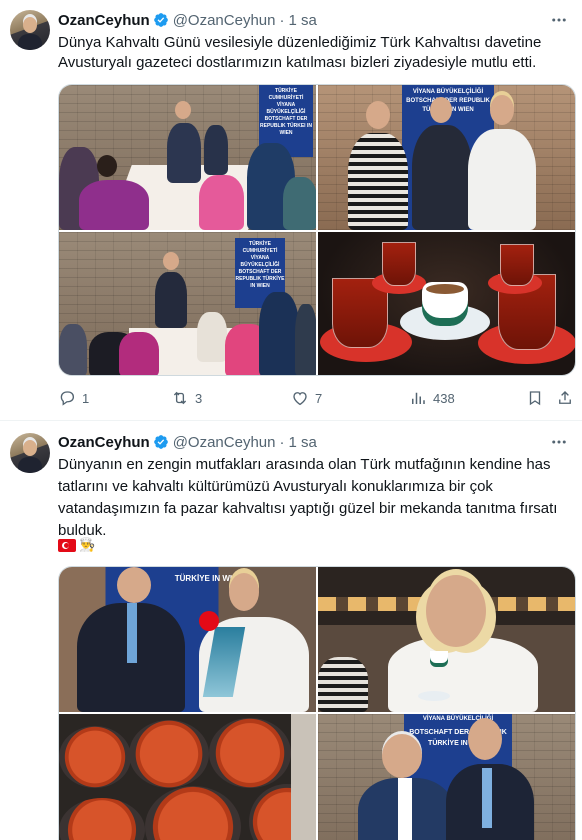 Image resolution: width=582 pixels, height=840 pixels. Describe the element at coordinates (87, 544) in the screenshot. I see `cook-icon: 👨‍🍳` at that location.